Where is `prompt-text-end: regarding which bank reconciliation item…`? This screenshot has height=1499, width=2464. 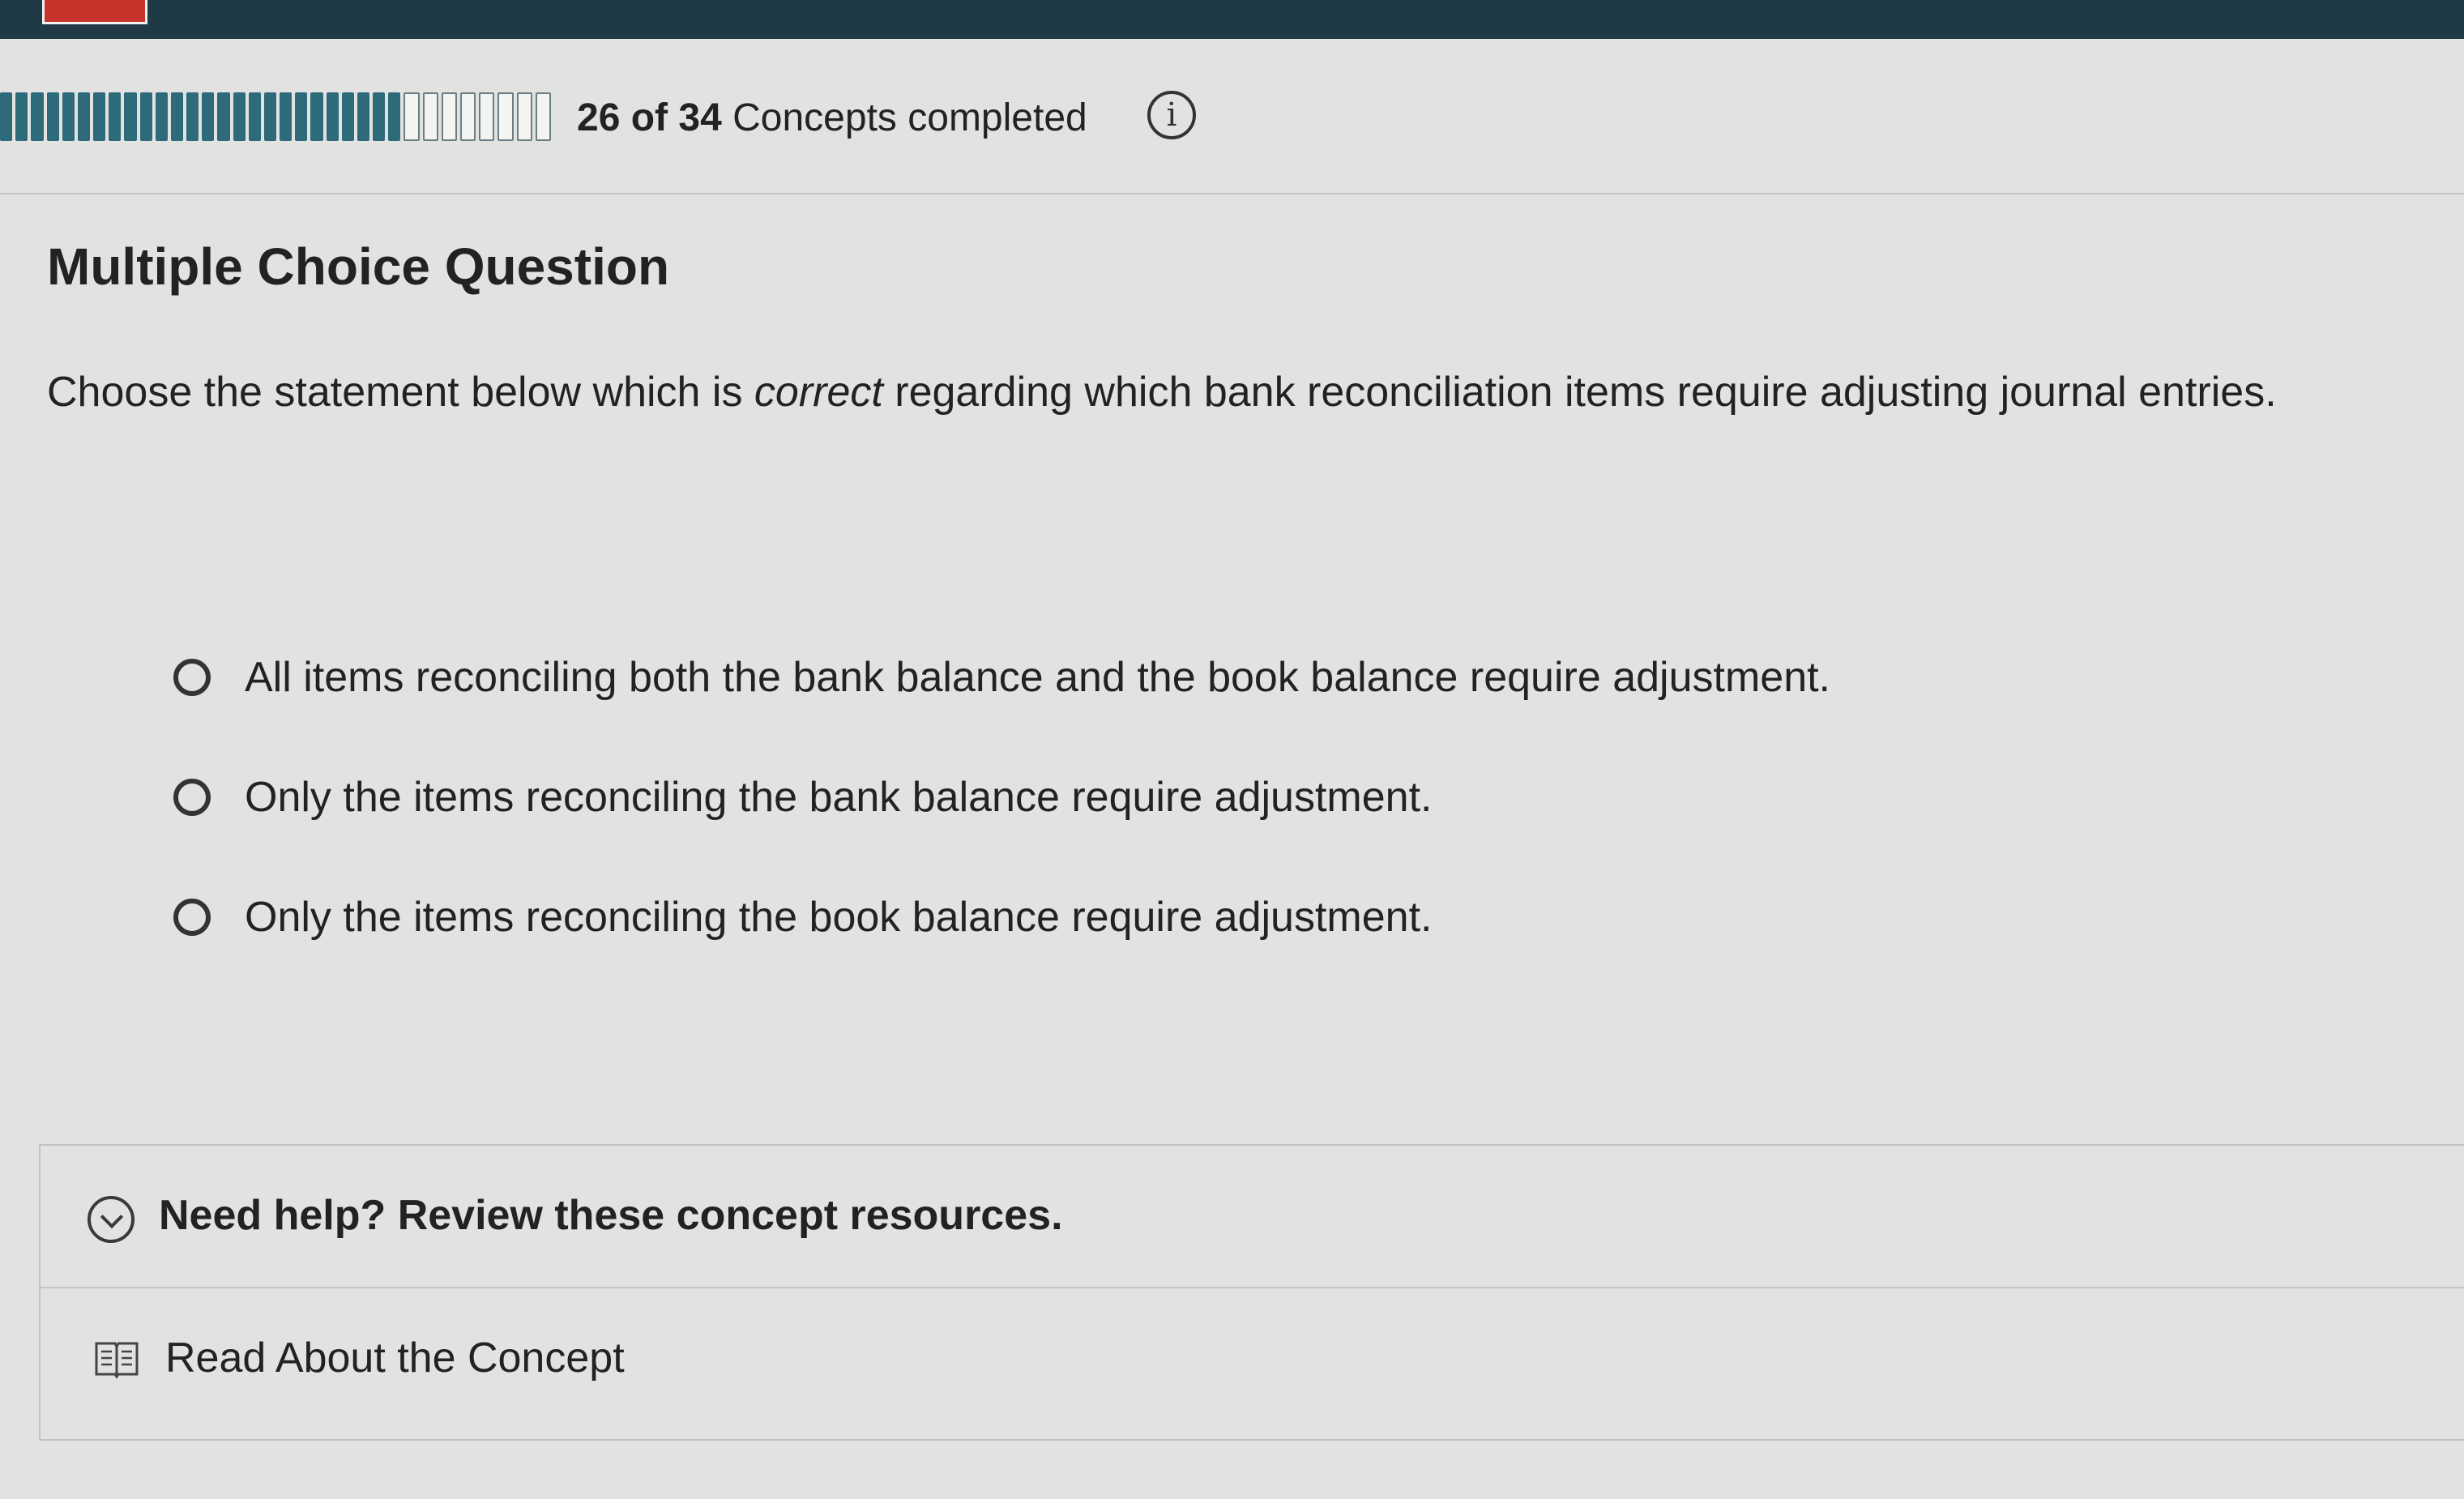 prompt-text-end: regarding which bank reconciliation item… is located at coordinates (1579, 393).